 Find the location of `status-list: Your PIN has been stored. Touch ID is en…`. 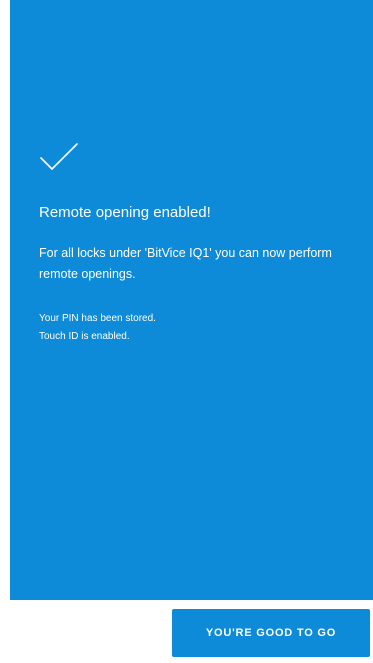

status-list: Your PIN has been stored. Touch ID is en… is located at coordinates (97, 328).